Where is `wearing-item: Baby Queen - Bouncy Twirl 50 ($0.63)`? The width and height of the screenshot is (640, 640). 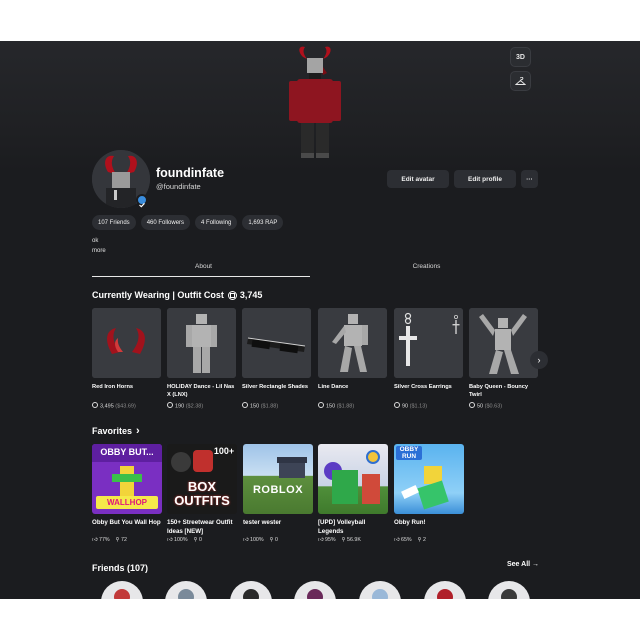 wearing-item: Baby Queen - Bouncy Twirl 50 ($0.63) is located at coordinates (503, 359).